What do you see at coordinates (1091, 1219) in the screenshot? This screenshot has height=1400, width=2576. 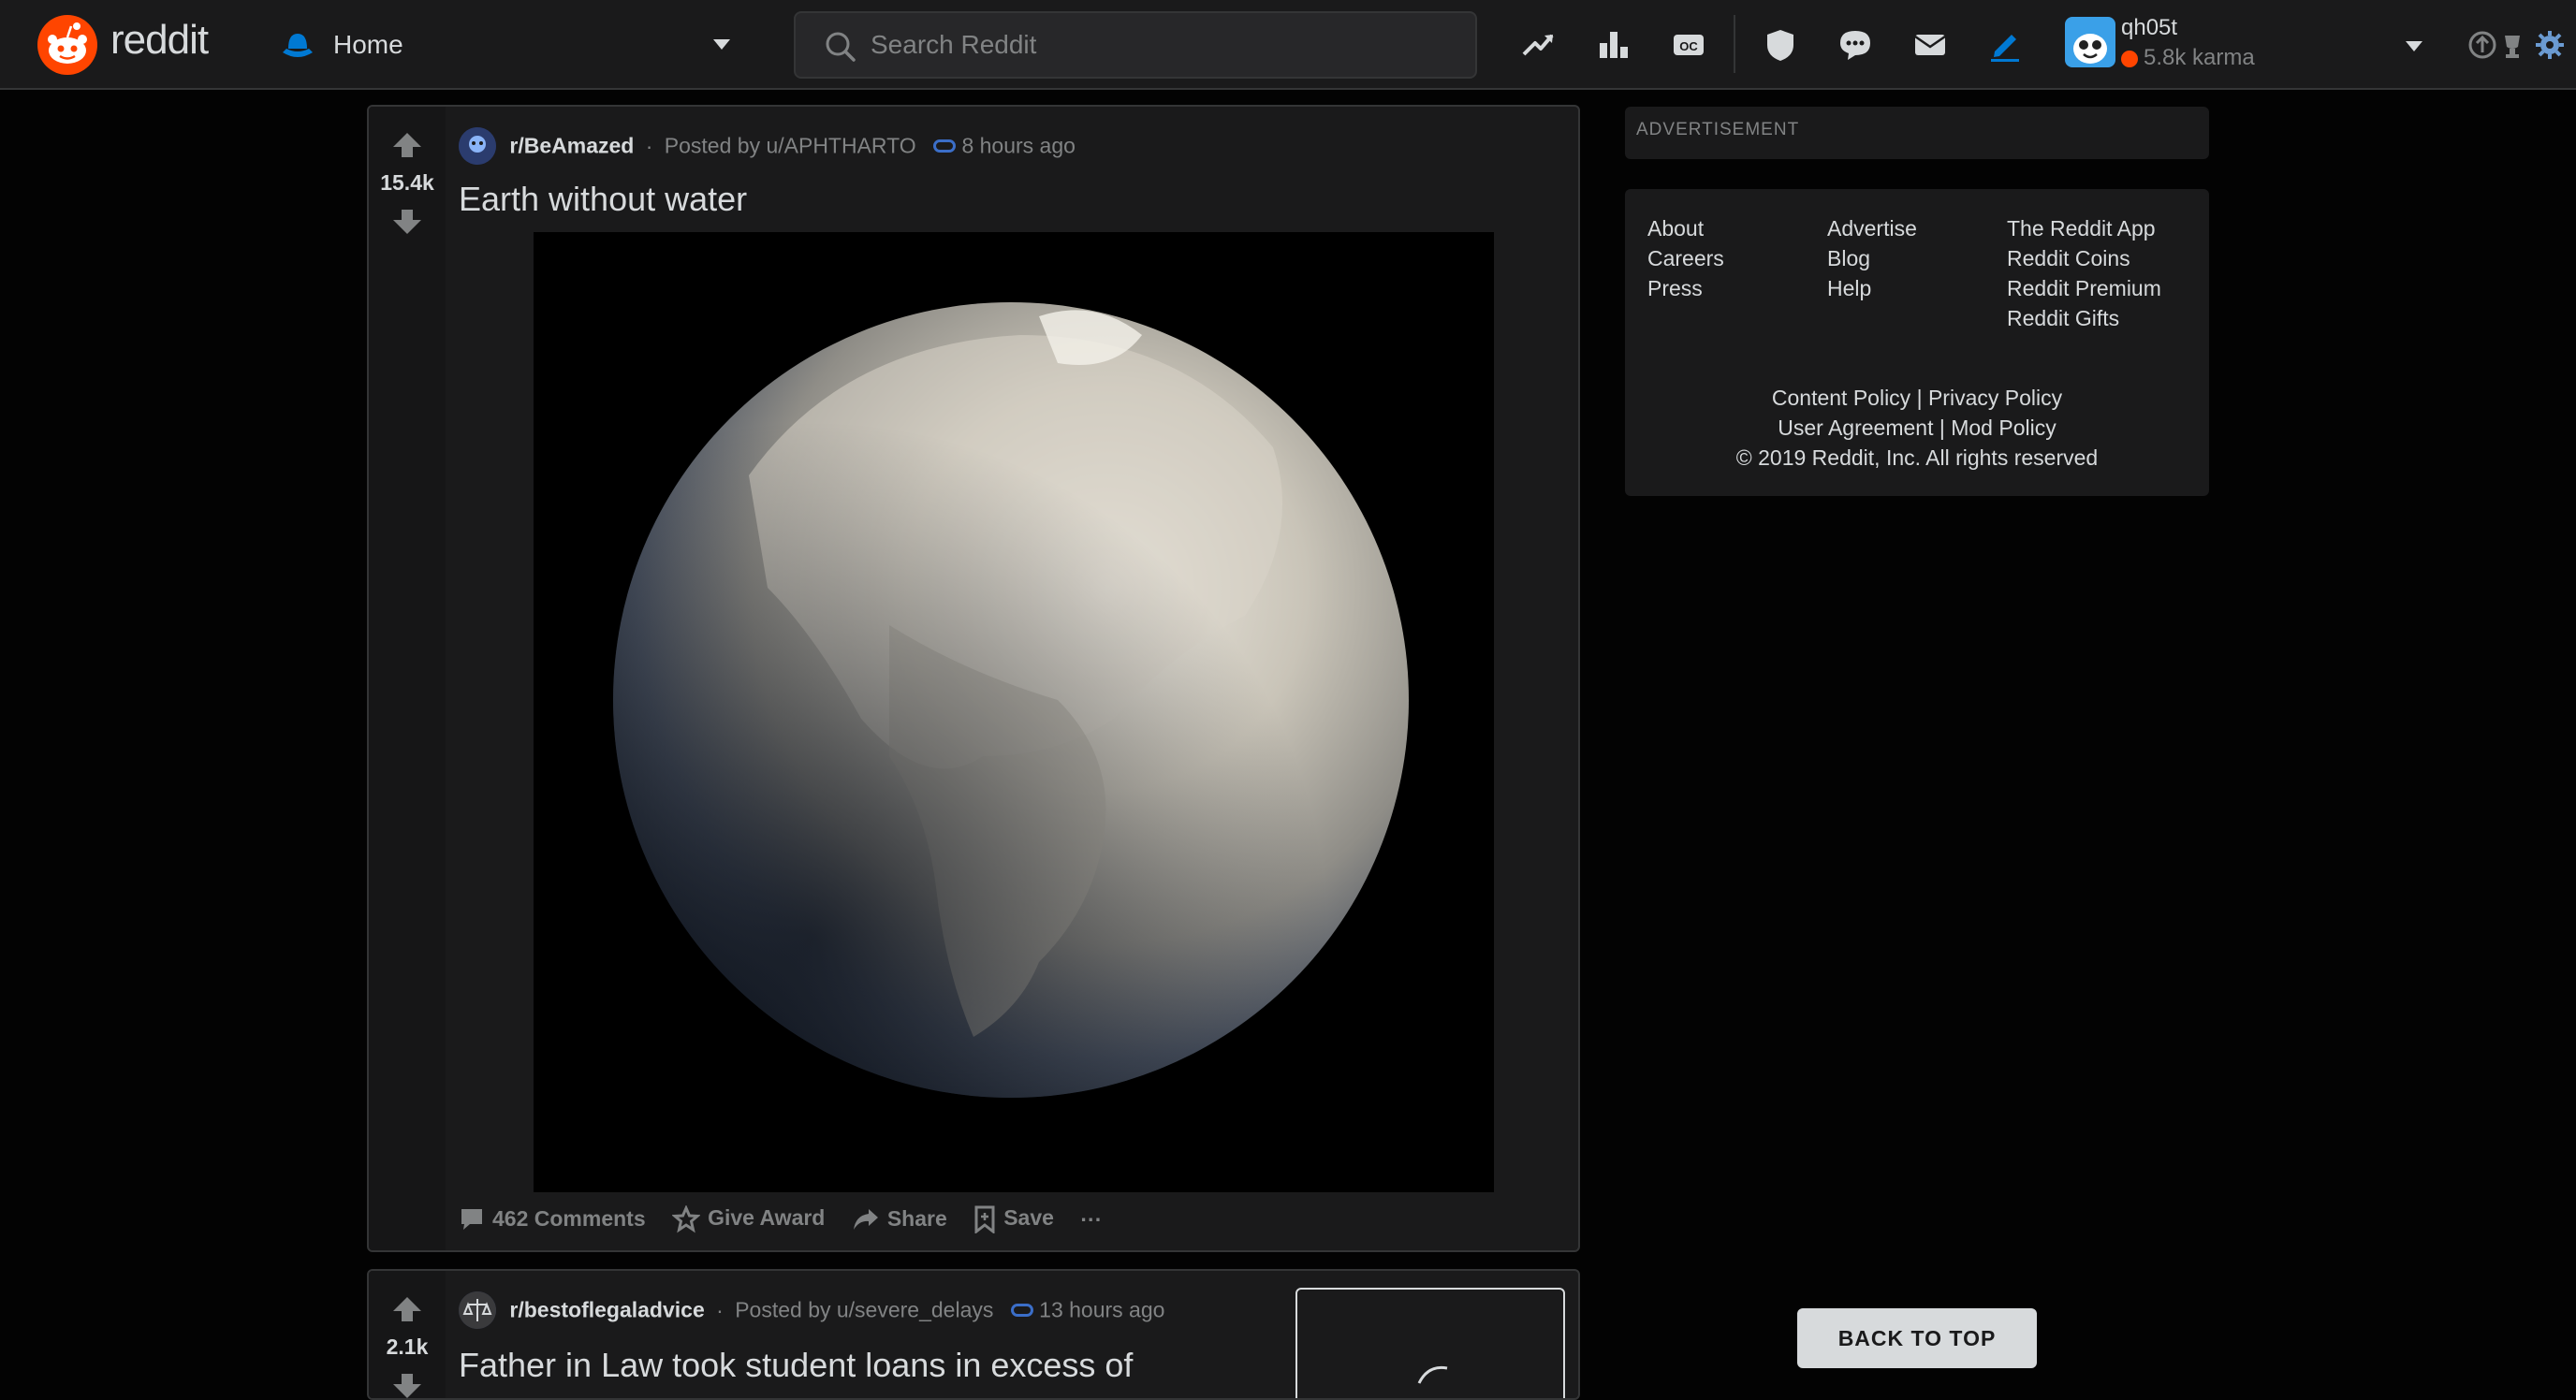 I see `more-options-button: ···` at bounding box center [1091, 1219].